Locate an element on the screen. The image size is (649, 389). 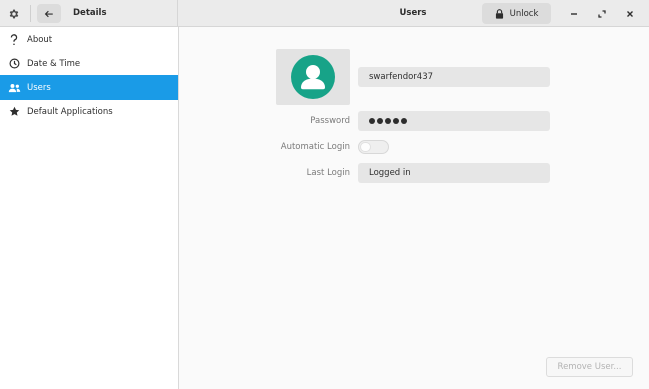
page-title: Users is located at coordinates (413, 13).